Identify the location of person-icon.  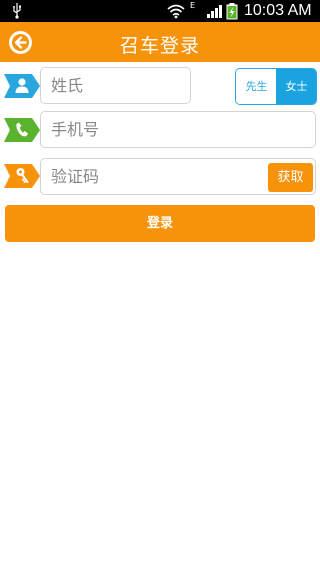
(22, 86).